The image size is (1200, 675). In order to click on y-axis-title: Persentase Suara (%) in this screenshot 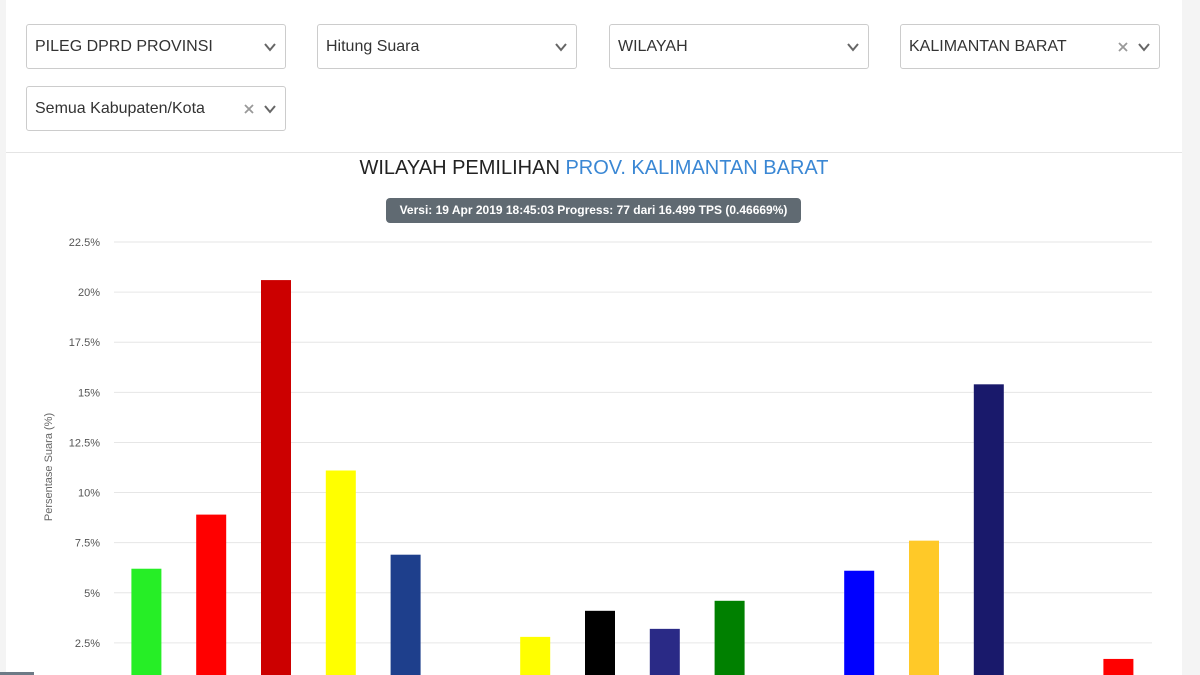, I will do `click(49, 467)`.